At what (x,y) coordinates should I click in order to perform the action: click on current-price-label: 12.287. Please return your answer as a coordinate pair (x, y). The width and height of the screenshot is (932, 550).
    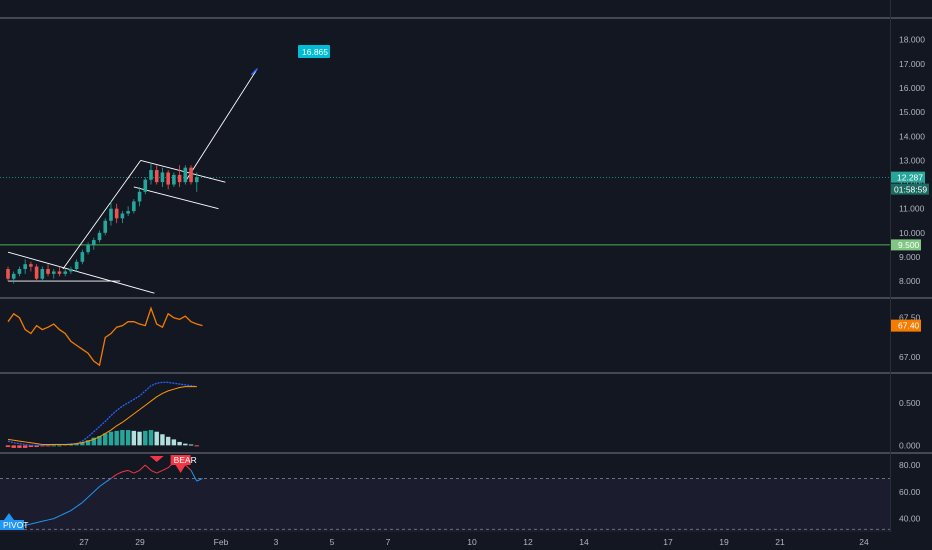
    Looking at the image, I should click on (910, 178).